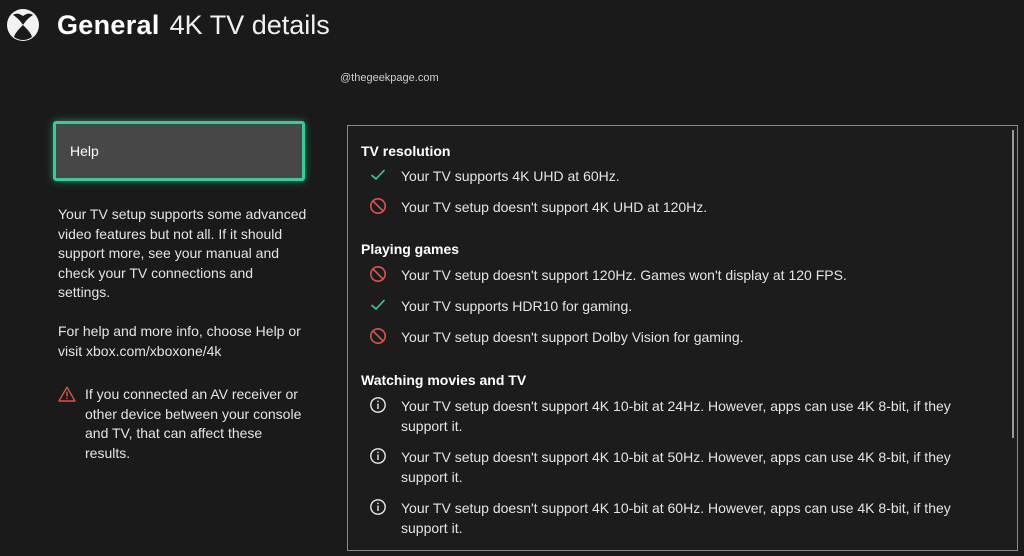 This screenshot has height=556, width=1024. Describe the element at coordinates (406, 151) in the screenshot. I see `section-heading-tv-resolution: TV resolution` at that location.